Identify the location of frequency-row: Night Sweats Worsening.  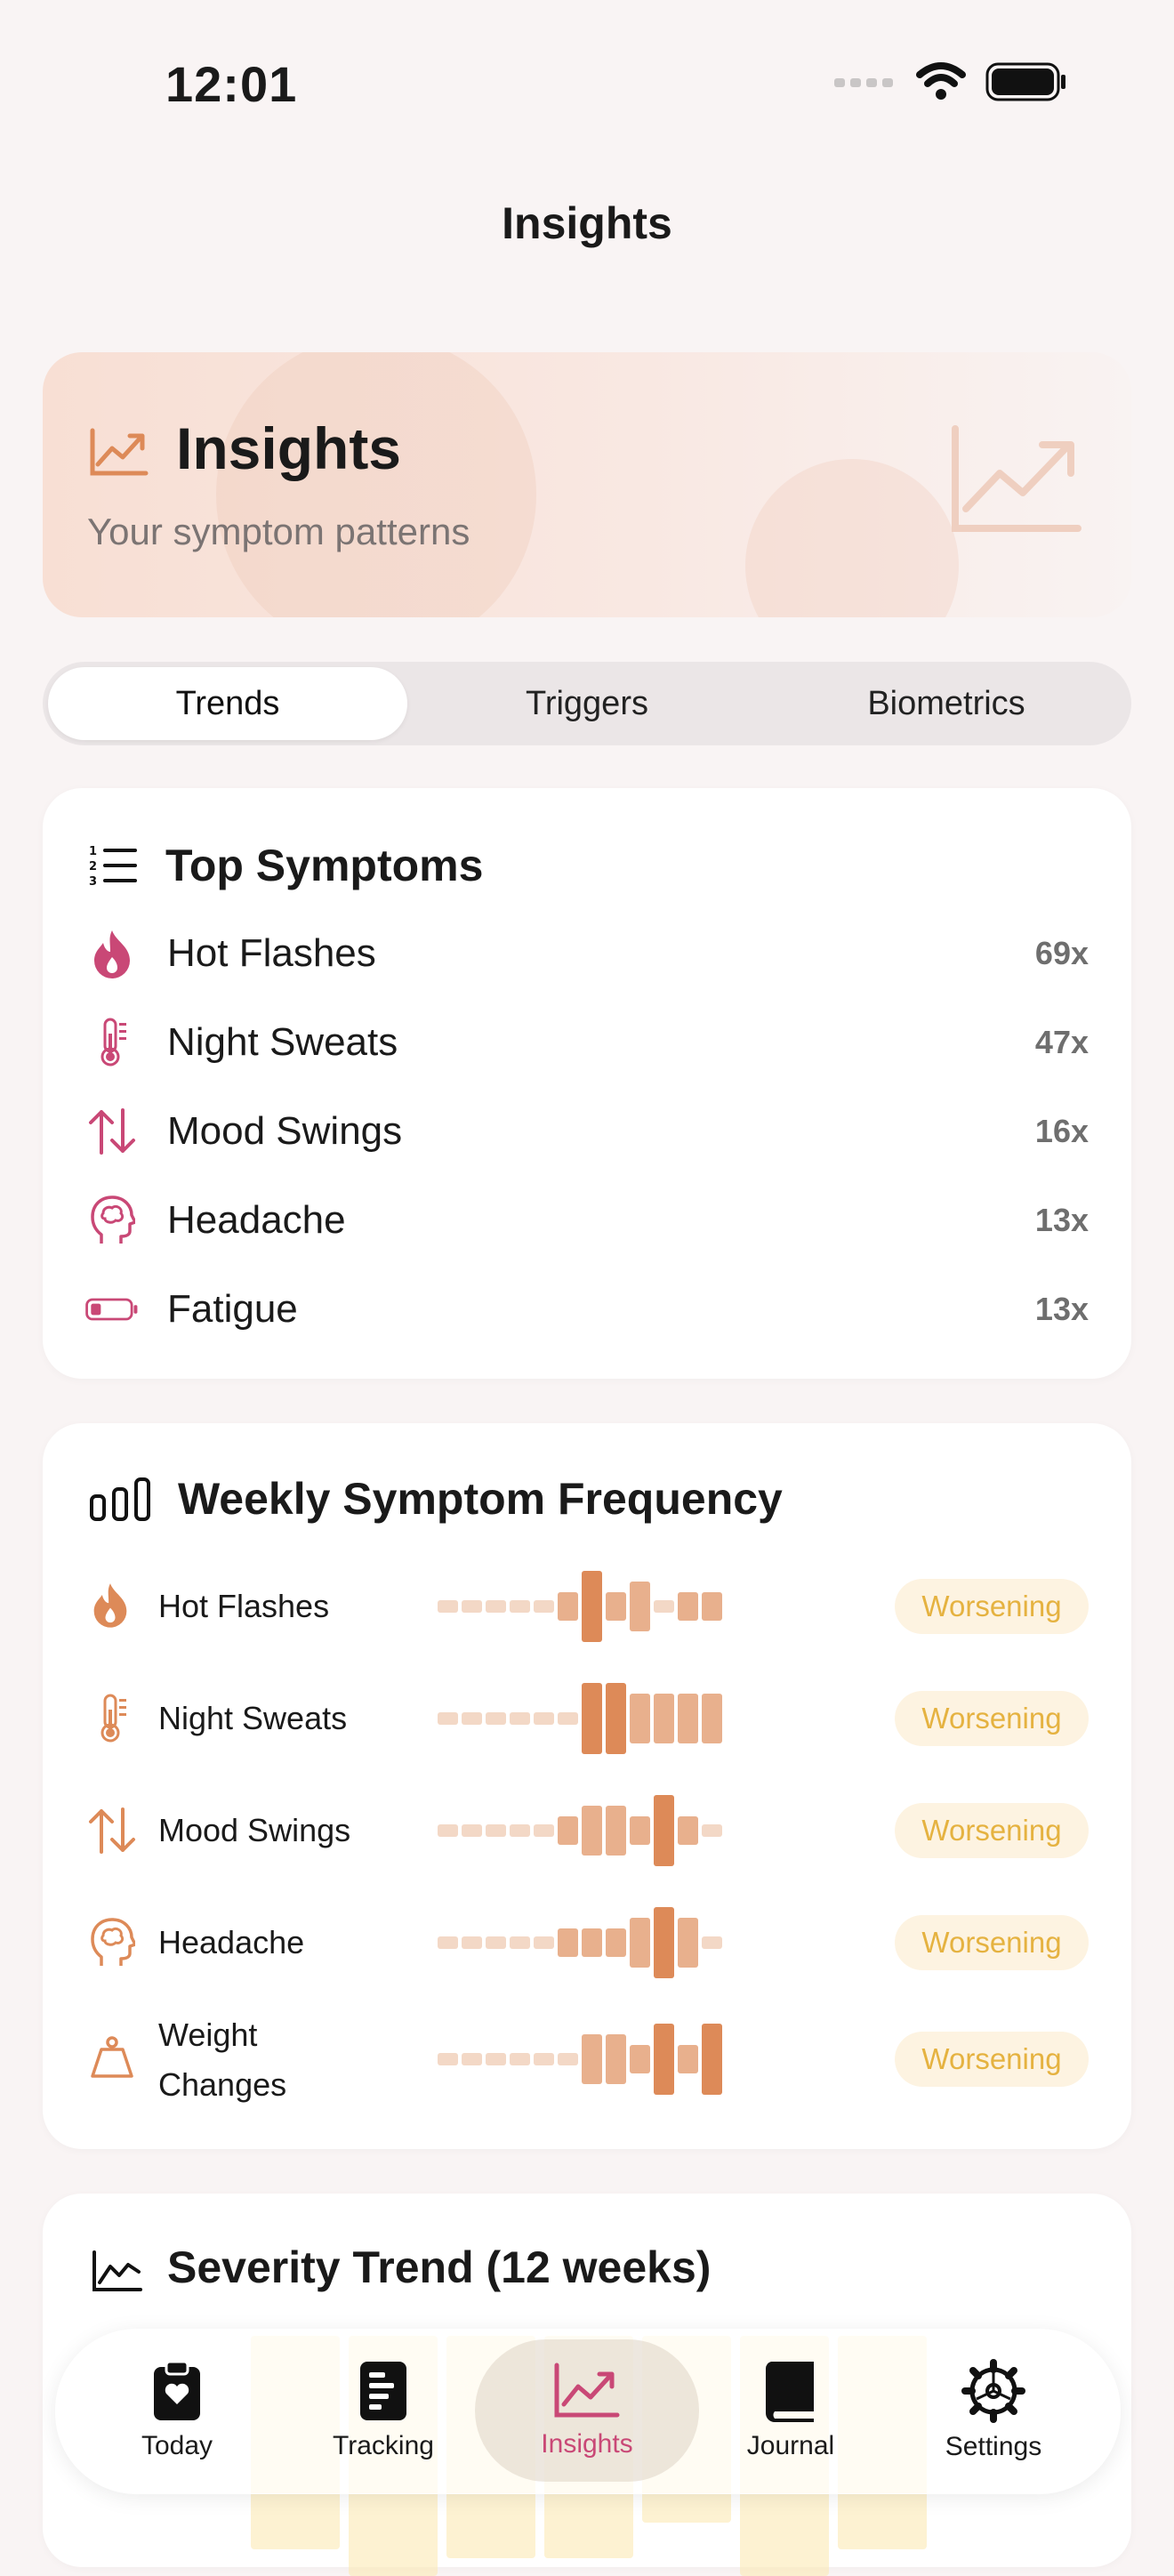
(587, 1718).